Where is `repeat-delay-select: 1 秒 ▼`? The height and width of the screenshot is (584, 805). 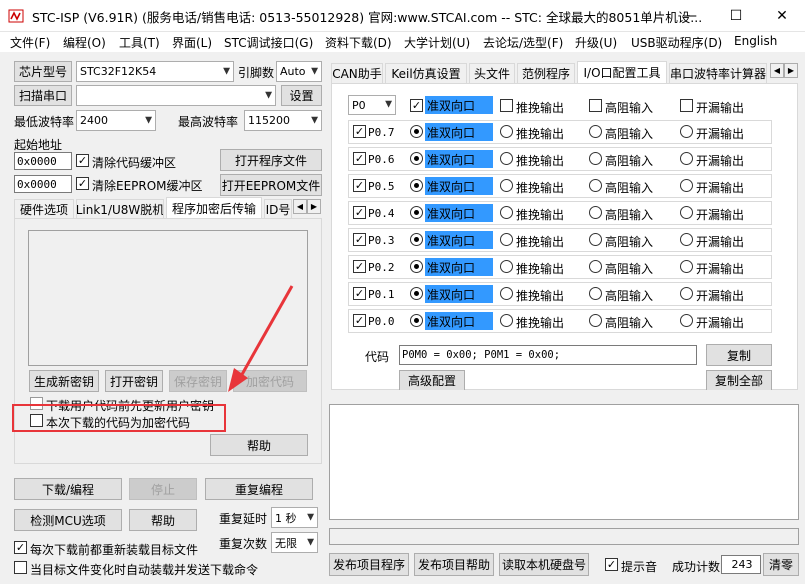 repeat-delay-select: 1 秒 ▼ is located at coordinates (294, 517).